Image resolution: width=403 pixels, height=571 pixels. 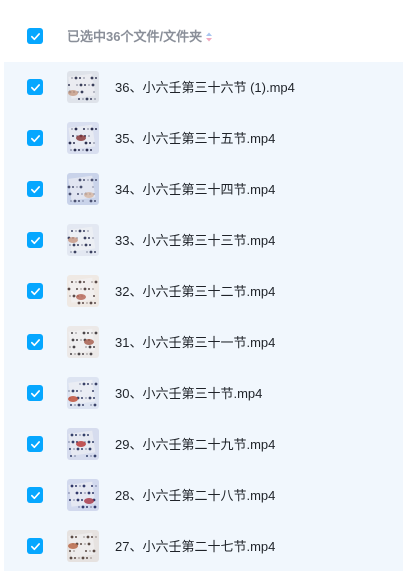 What do you see at coordinates (195, 444) in the screenshot?
I see `file-name: 29、小六壬第二十九节.mp4` at bounding box center [195, 444].